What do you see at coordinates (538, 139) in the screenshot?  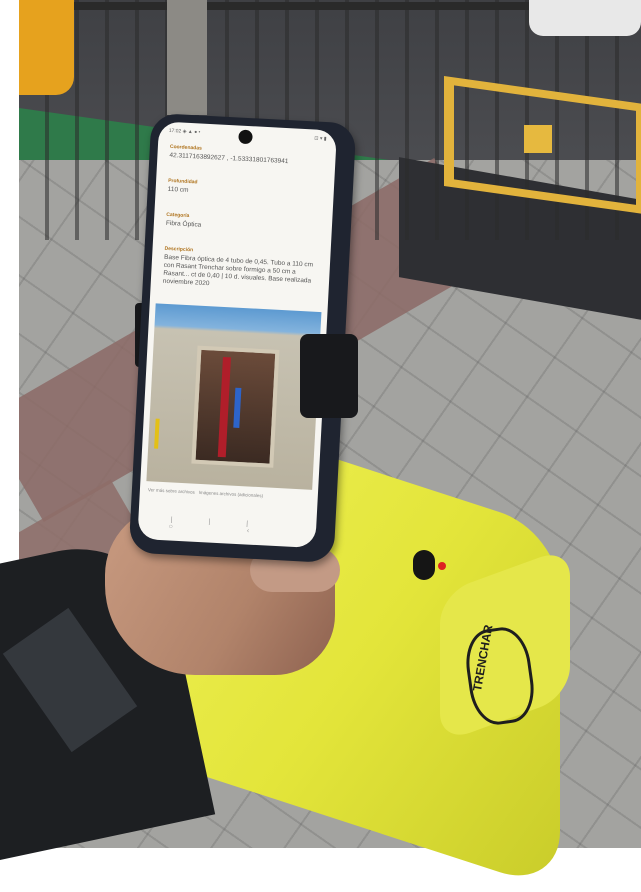 I see `barrier-sign` at bounding box center [538, 139].